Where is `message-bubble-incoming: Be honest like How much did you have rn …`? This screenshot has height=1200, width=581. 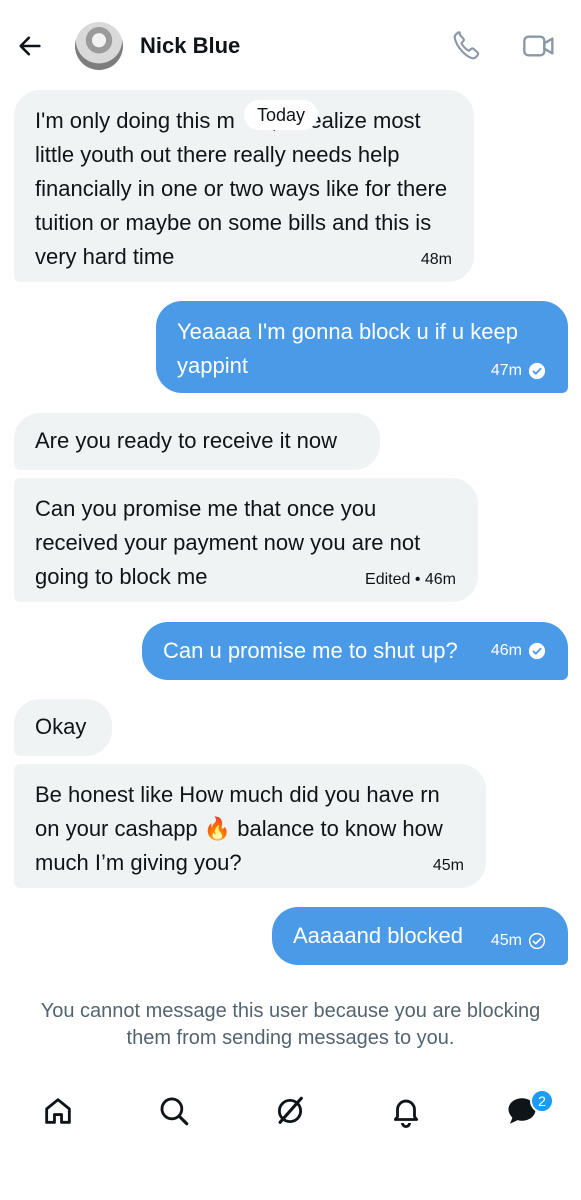
message-bubble-incoming: Be honest like How much did you have rn … is located at coordinates (250, 826).